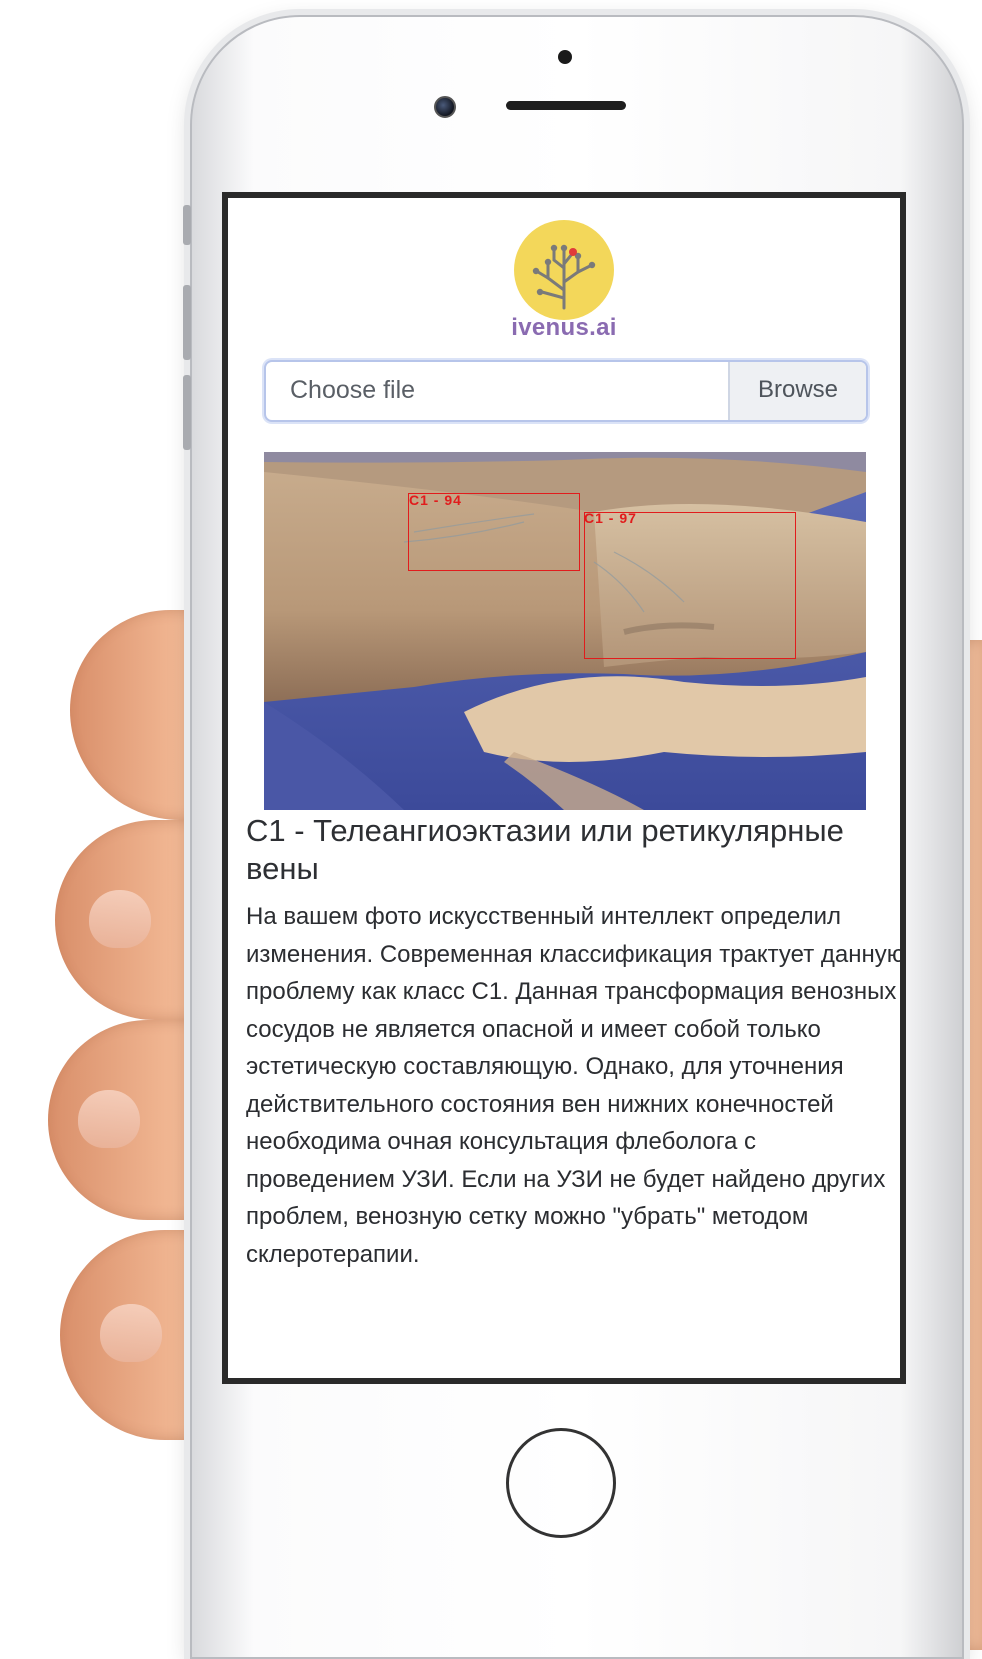  Describe the element at coordinates (564, 270) in the screenshot. I see `tree-logo-icon` at that location.